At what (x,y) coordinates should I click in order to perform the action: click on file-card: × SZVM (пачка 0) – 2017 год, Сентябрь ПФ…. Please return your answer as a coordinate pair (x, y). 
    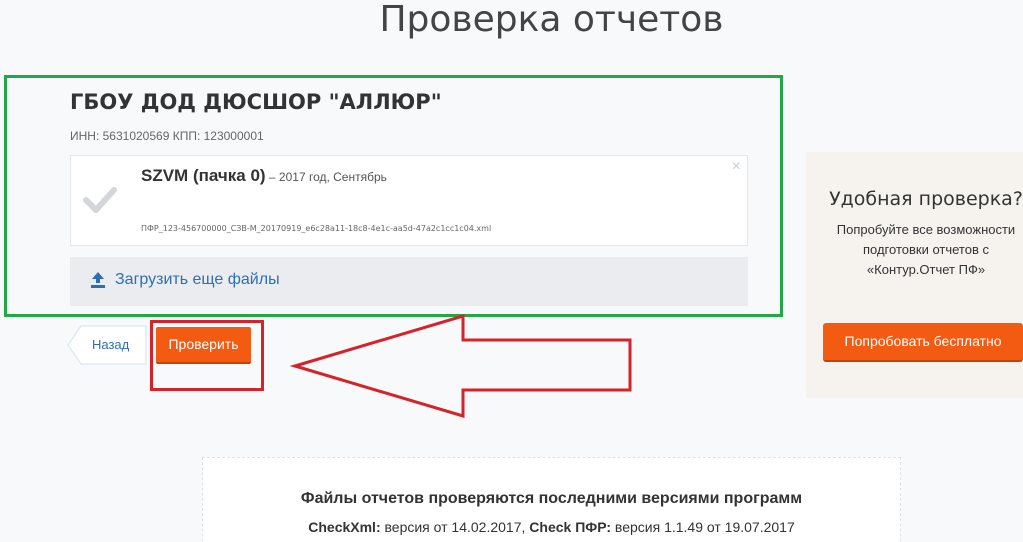
    Looking at the image, I should click on (409, 200).